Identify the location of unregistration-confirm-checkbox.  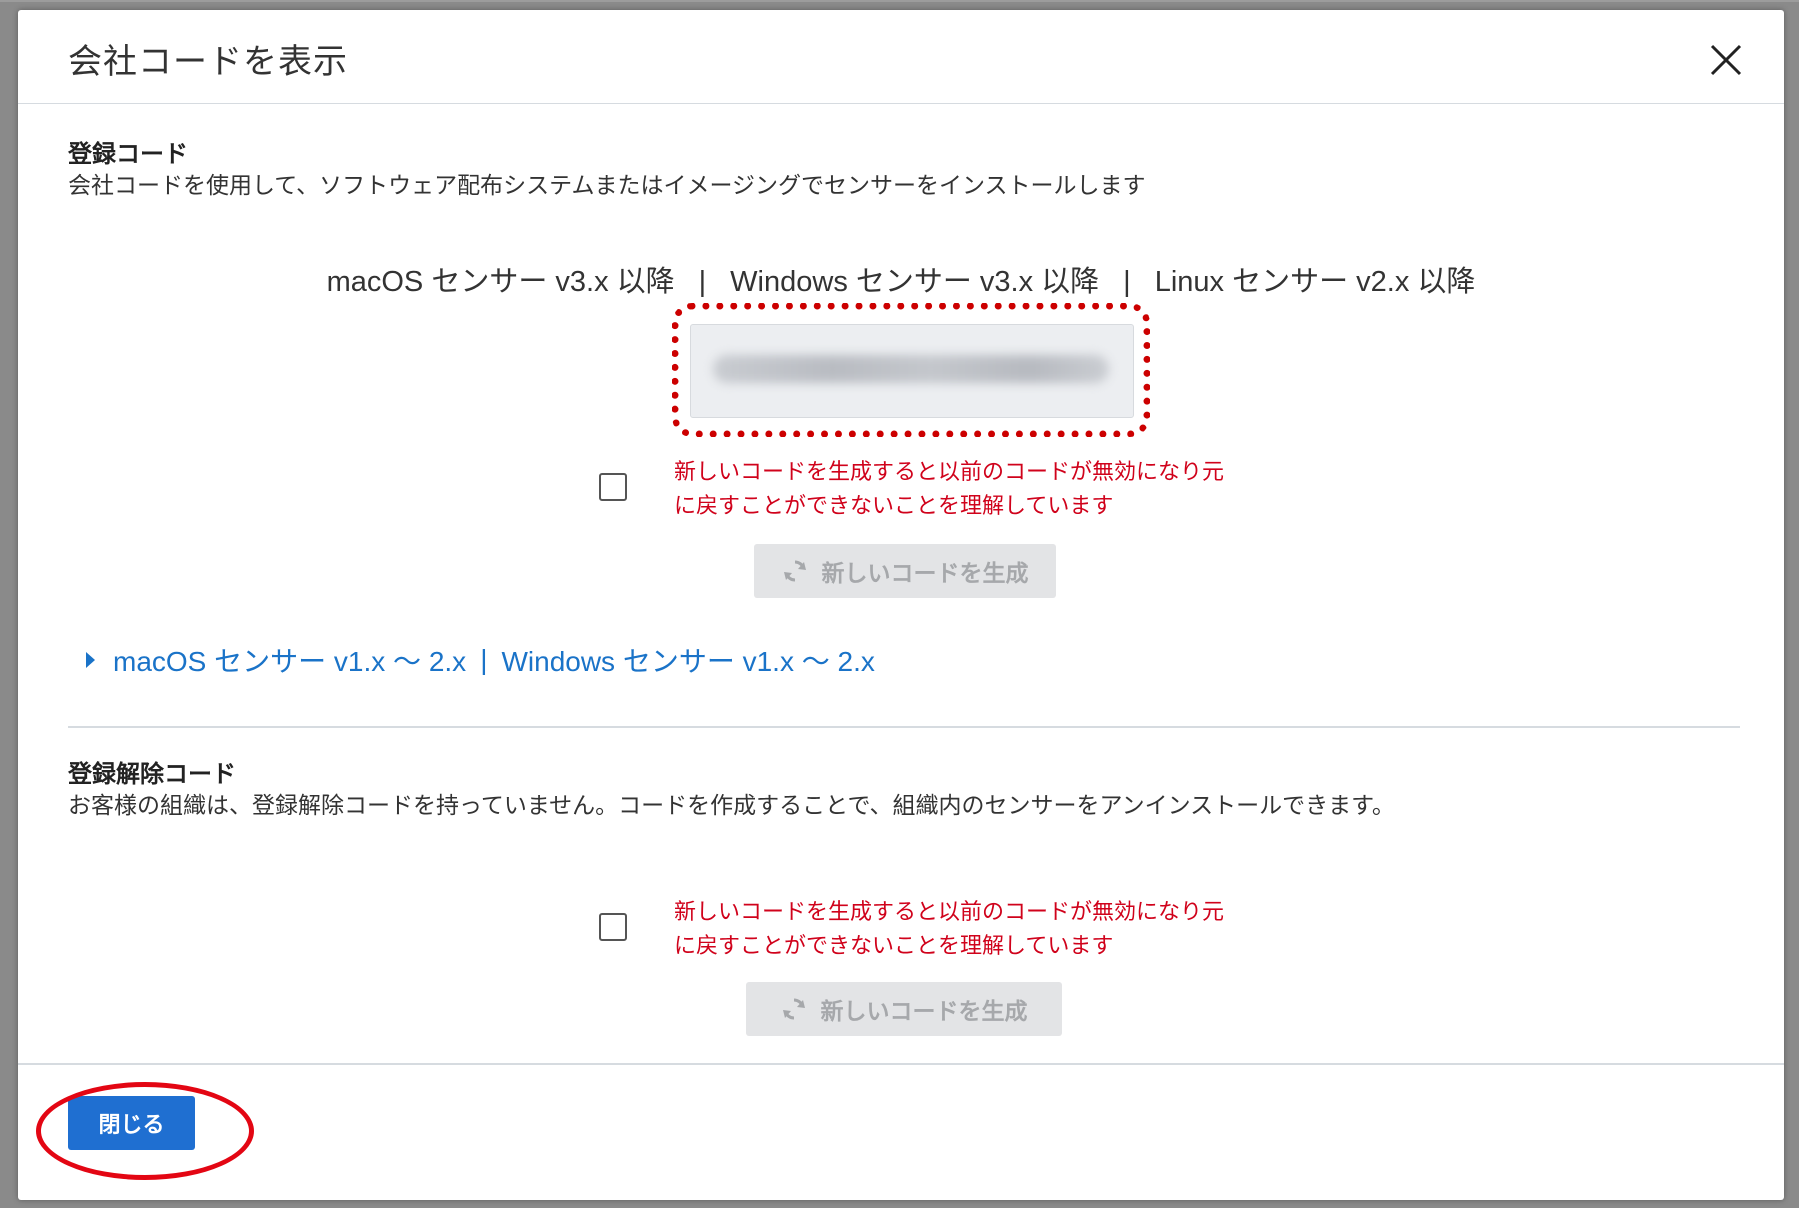
(613, 927).